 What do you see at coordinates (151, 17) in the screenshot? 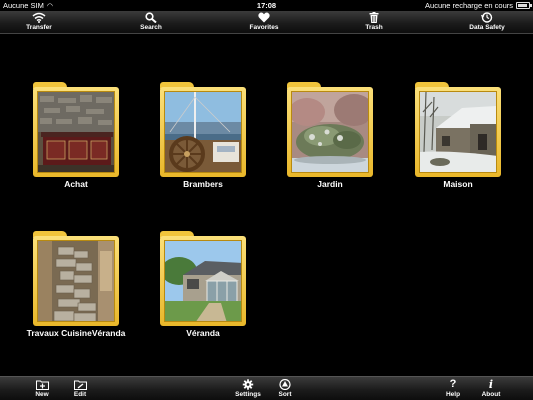
I see `search-icon` at bounding box center [151, 17].